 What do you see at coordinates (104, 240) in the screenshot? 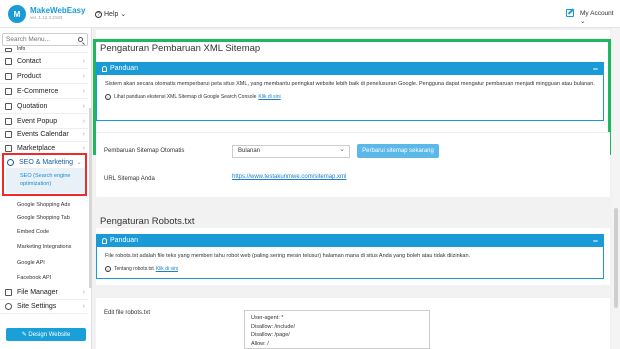
I see `lightbulb-icon` at bounding box center [104, 240].